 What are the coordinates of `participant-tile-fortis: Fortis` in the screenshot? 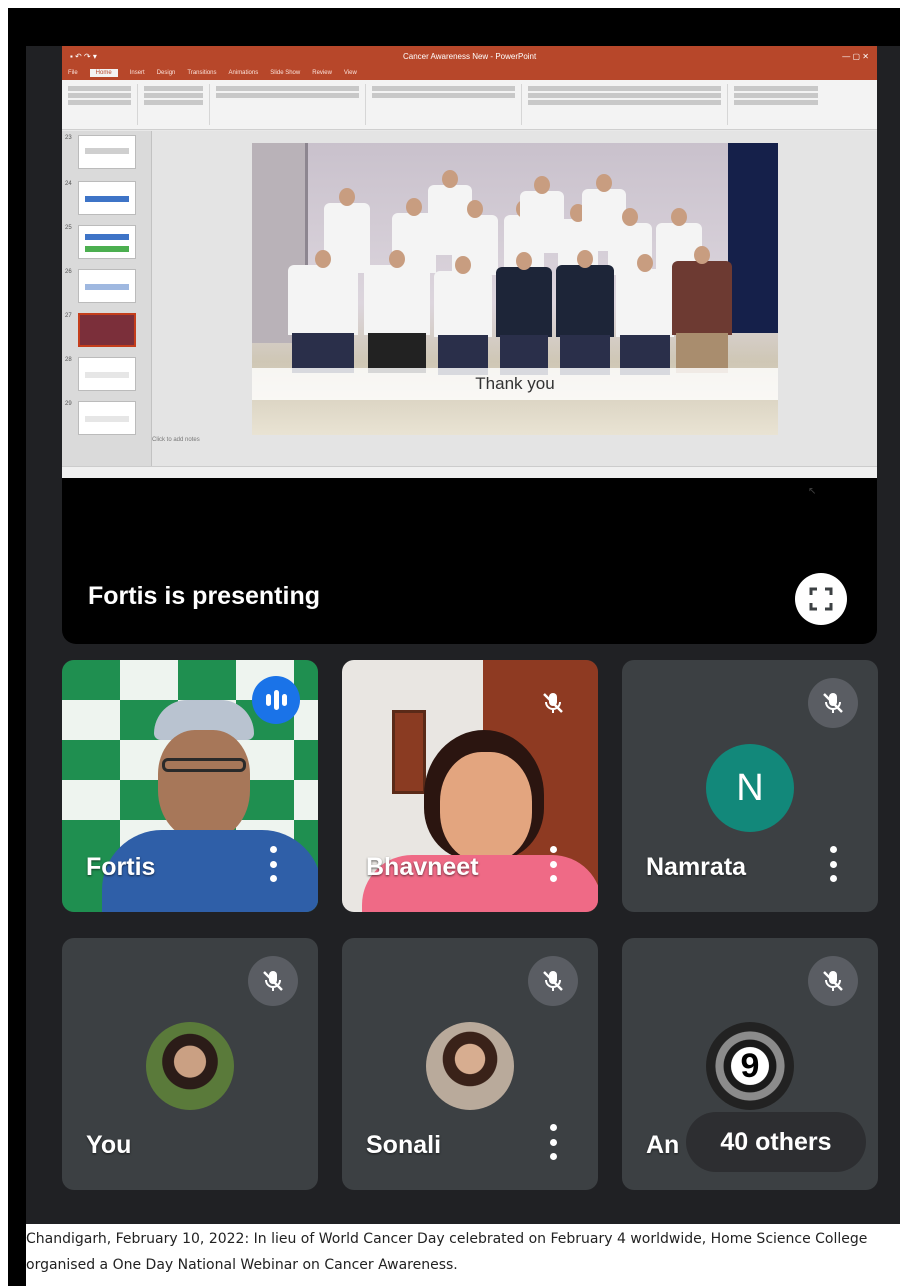 It's located at (190, 786).